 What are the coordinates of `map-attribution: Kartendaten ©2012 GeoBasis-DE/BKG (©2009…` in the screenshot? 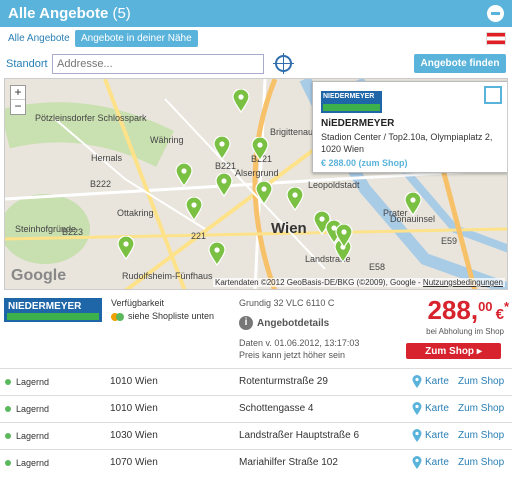 It's located at (359, 282).